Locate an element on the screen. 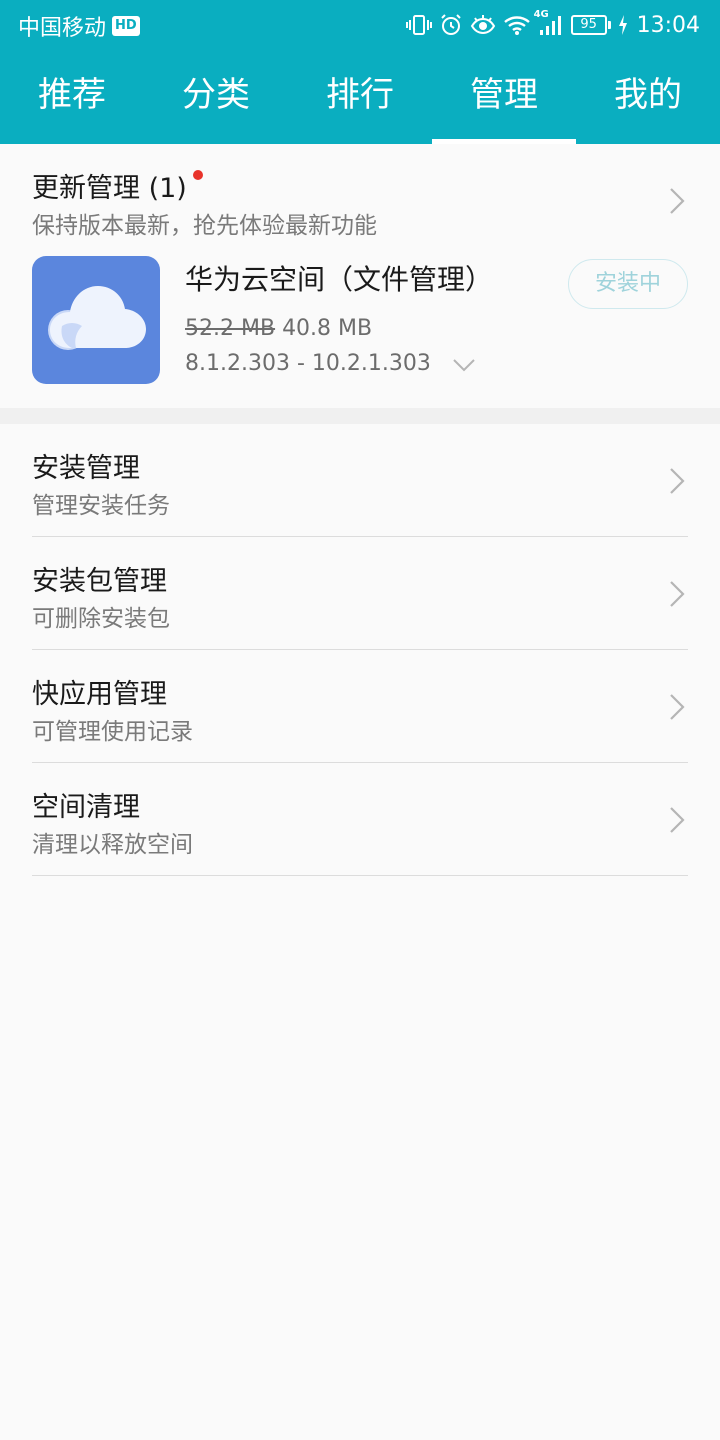 The image size is (720, 1440). menu-item-install-management: 安装管理 管理安装任务 is located at coordinates (360, 480).